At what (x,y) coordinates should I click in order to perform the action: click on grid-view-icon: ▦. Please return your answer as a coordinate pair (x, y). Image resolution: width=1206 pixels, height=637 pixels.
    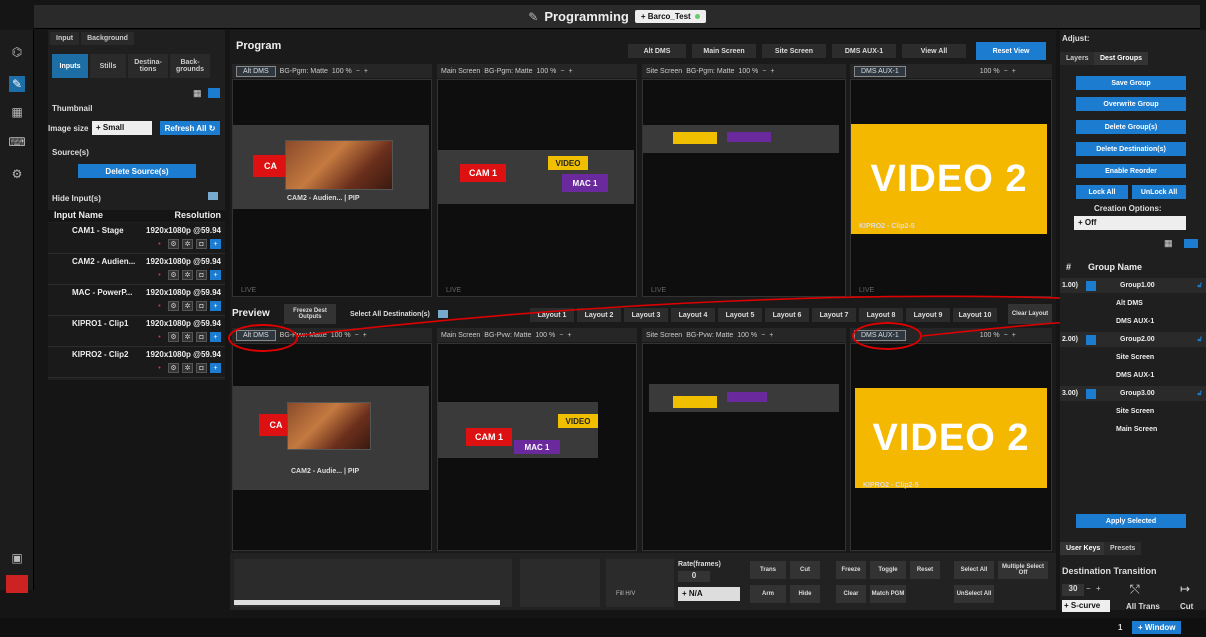
    Looking at the image, I should click on (1168, 243).